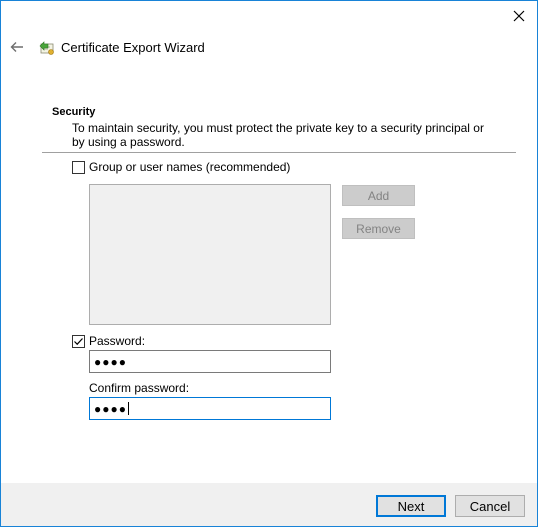 This screenshot has height=527, width=538. What do you see at coordinates (190, 167) in the screenshot?
I see `group-checkbox-label: Group or user names (recommended)` at bounding box center [190, 167].